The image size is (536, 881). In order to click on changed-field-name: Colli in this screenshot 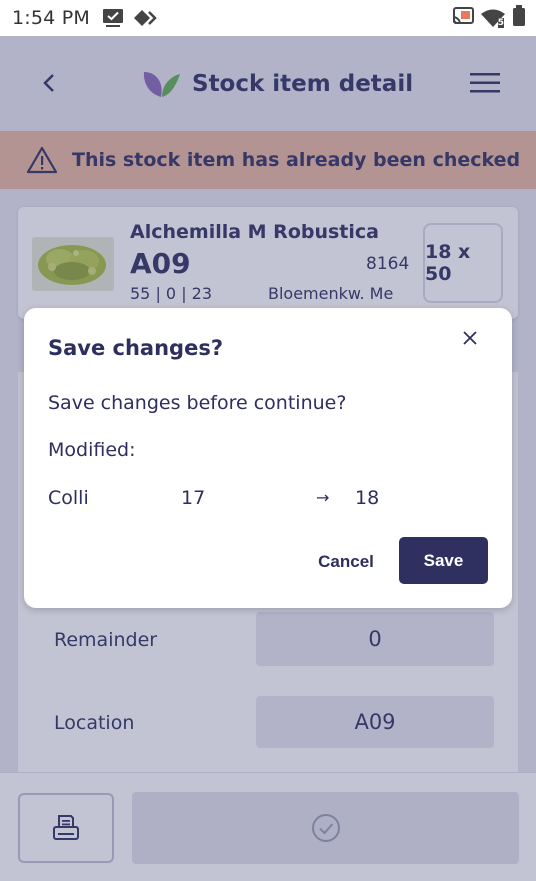, I will do `click(68, 498)`.